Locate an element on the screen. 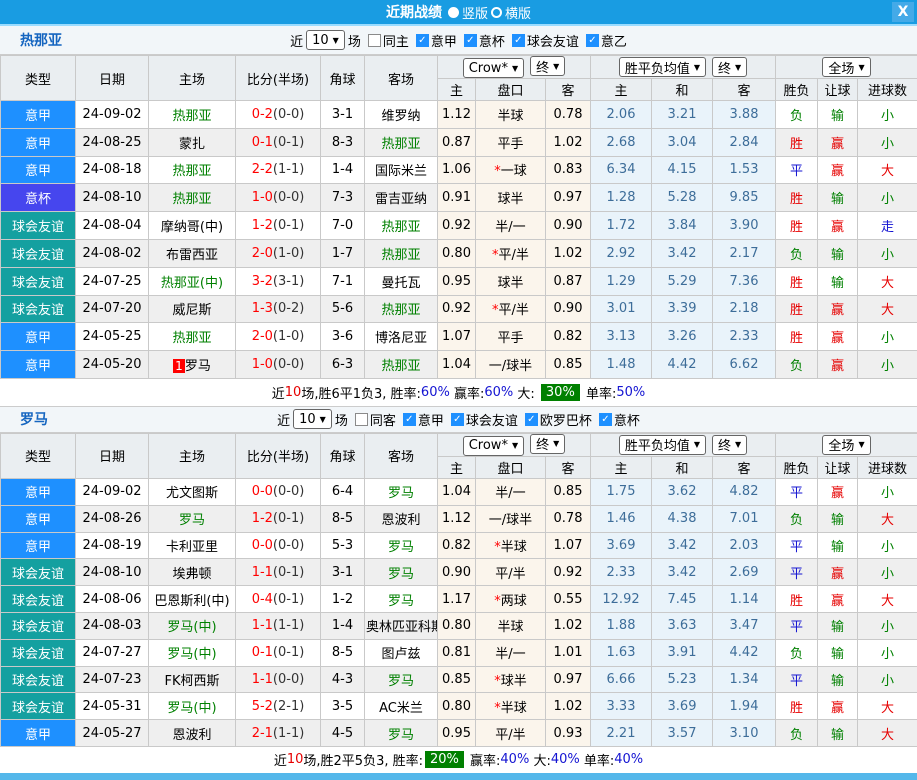 The image size is (917, 780). team-label: 曼托瓦 is located at coordinates (401, 283).